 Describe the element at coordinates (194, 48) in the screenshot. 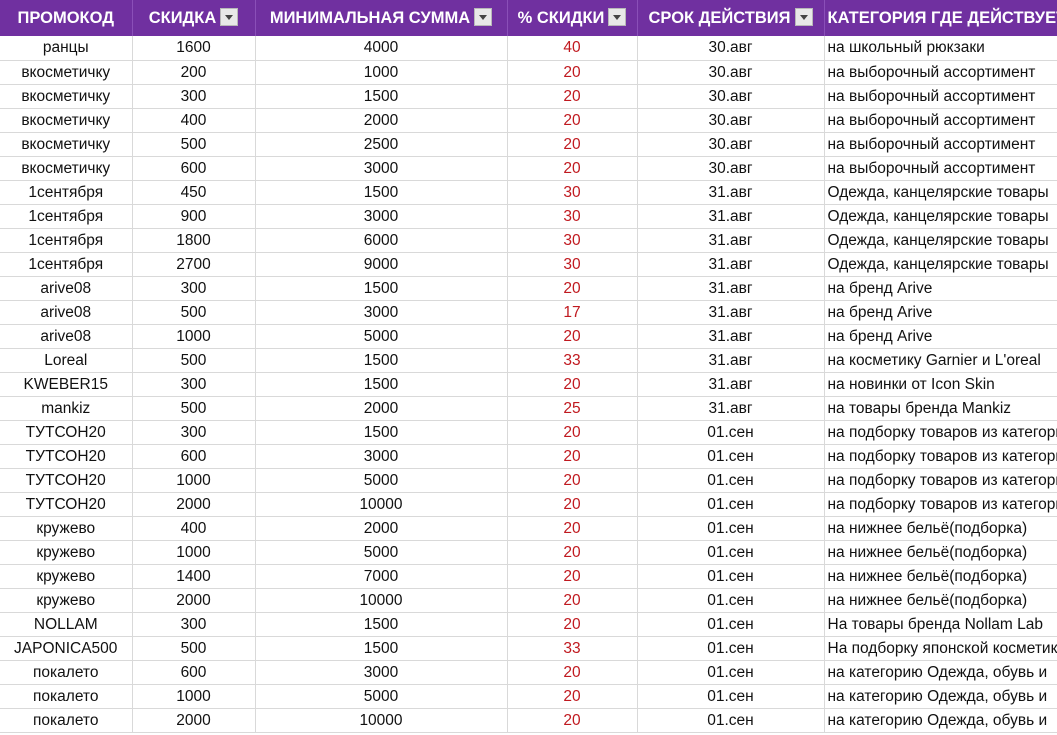

I see `discount-cell: 1600` at that location.